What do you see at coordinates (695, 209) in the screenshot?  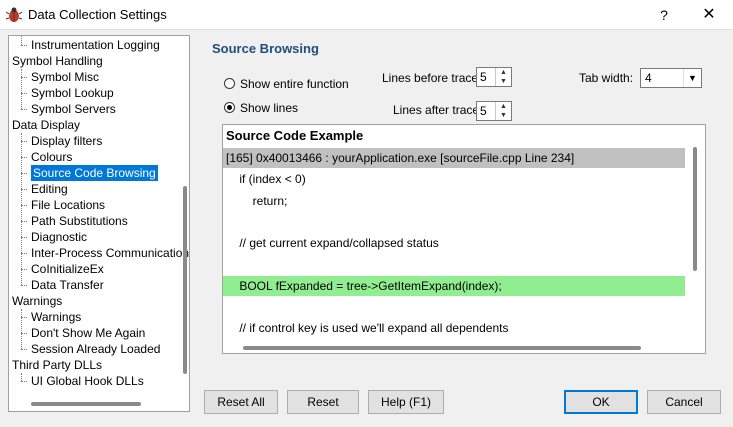 I see `code-vertical-scrollbar` at bounding box center [695, 209].